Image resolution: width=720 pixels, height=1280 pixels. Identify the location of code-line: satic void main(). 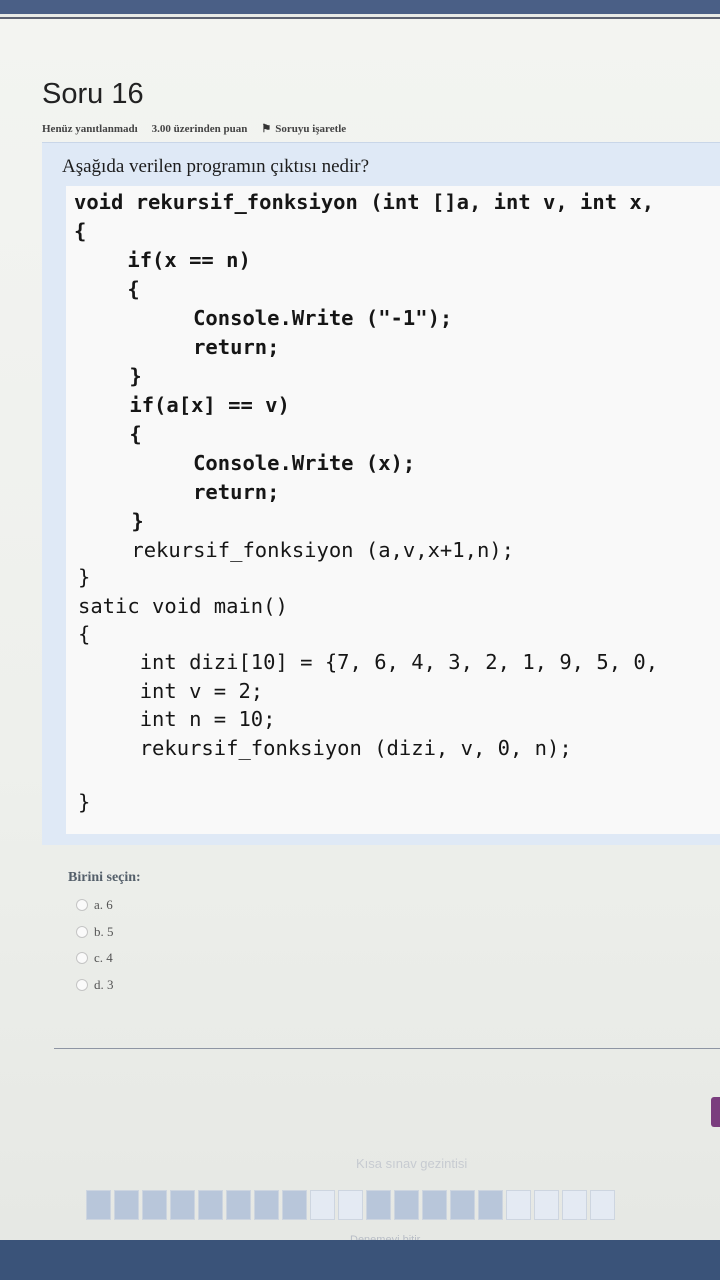
(183, 606).